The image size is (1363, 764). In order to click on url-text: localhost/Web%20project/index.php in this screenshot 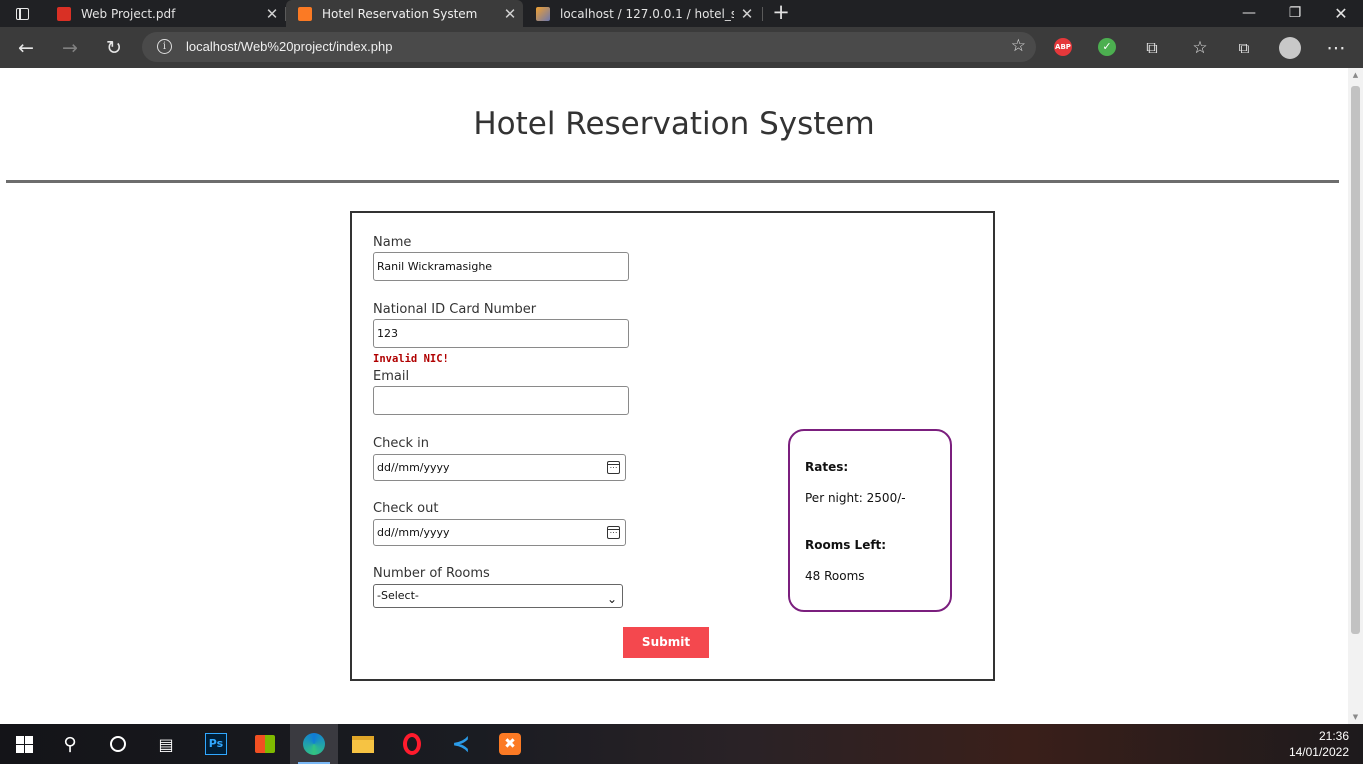, I will do `click(289, 46)`.